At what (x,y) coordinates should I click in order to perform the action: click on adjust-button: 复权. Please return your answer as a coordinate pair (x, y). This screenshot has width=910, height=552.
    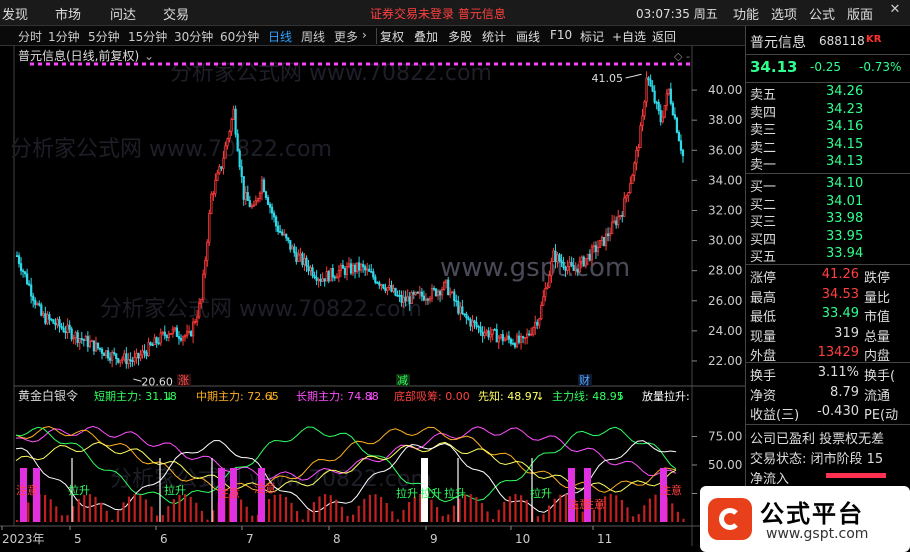
    Looking at the image, I should click on (392, 36).